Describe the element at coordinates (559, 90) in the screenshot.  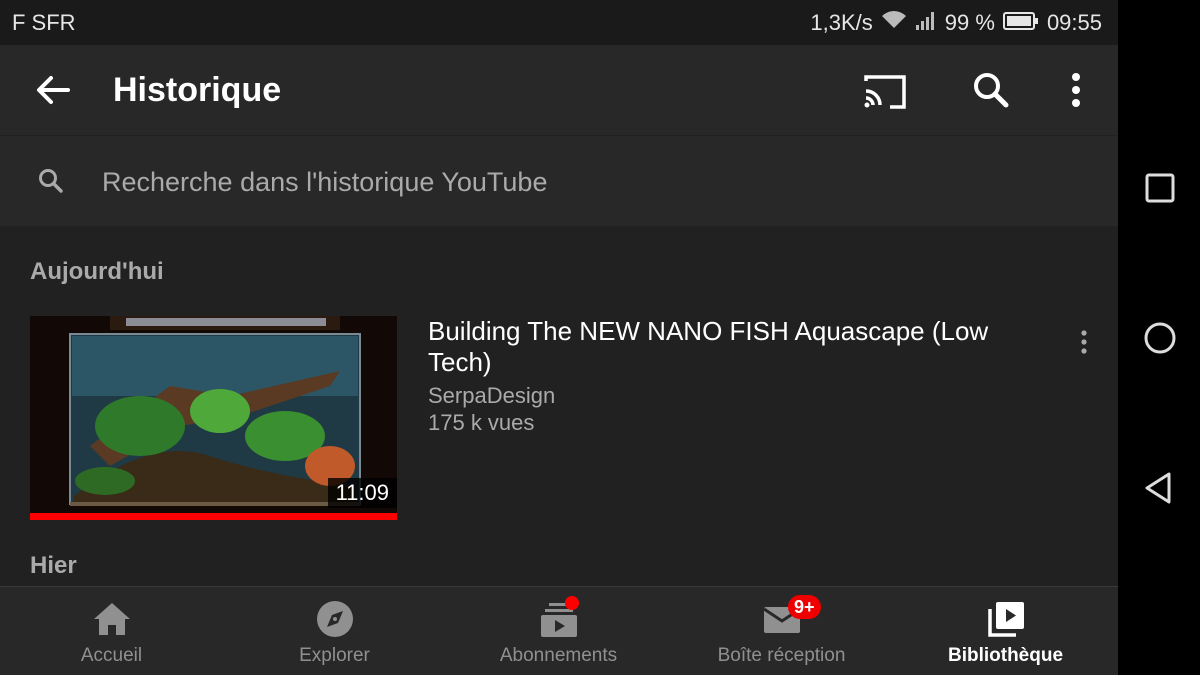
I see `app-bar: Historique` at that location.